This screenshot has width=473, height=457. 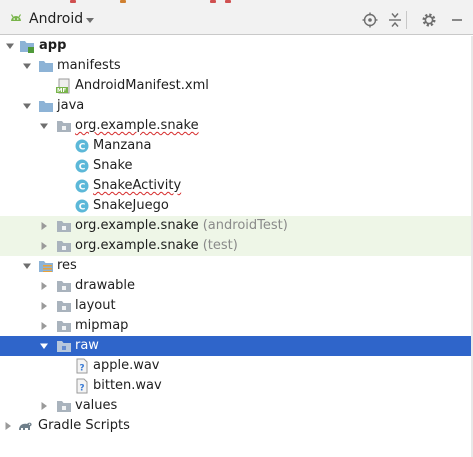 What do you see at coordinates (95, 305) in the screenshot?
I see `tree-item-label: layout` at bounding box center [95, 305].